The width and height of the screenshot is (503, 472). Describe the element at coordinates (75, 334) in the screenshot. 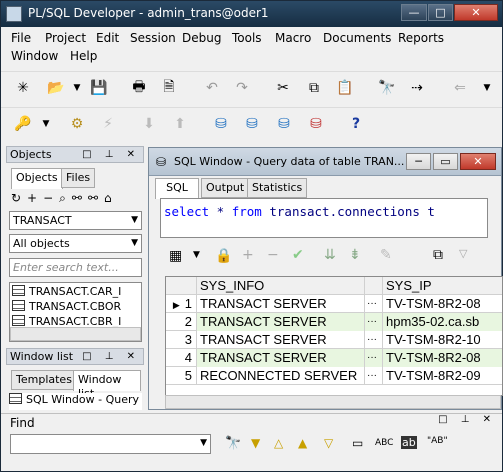

I see `objects-scrollbar` at that location.